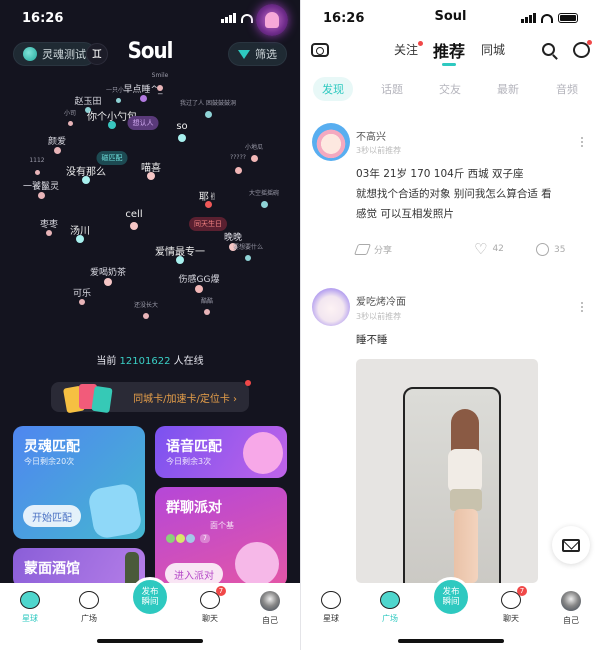 The width and height of the screenshot is (600, 650). What do you see at coordinates (143, 89) in the screenshot?
I see `user-star-label: 早点睡^_` at bounding box center [143, 89].